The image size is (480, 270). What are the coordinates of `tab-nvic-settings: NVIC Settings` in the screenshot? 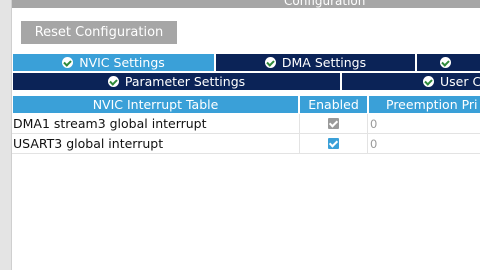 It's located at (113, 62).